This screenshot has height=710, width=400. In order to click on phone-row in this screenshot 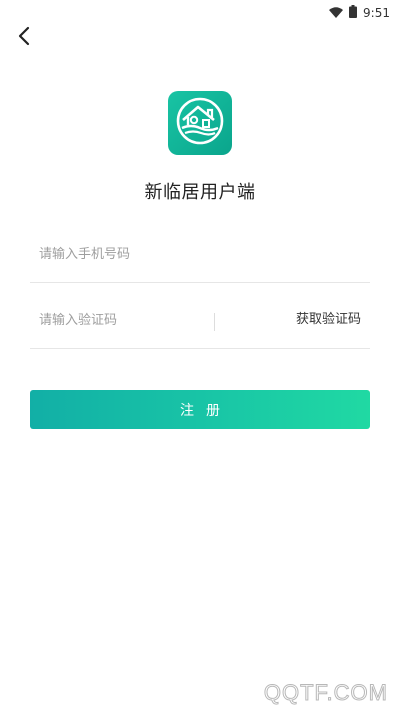, I will do `click(200, 254)`.